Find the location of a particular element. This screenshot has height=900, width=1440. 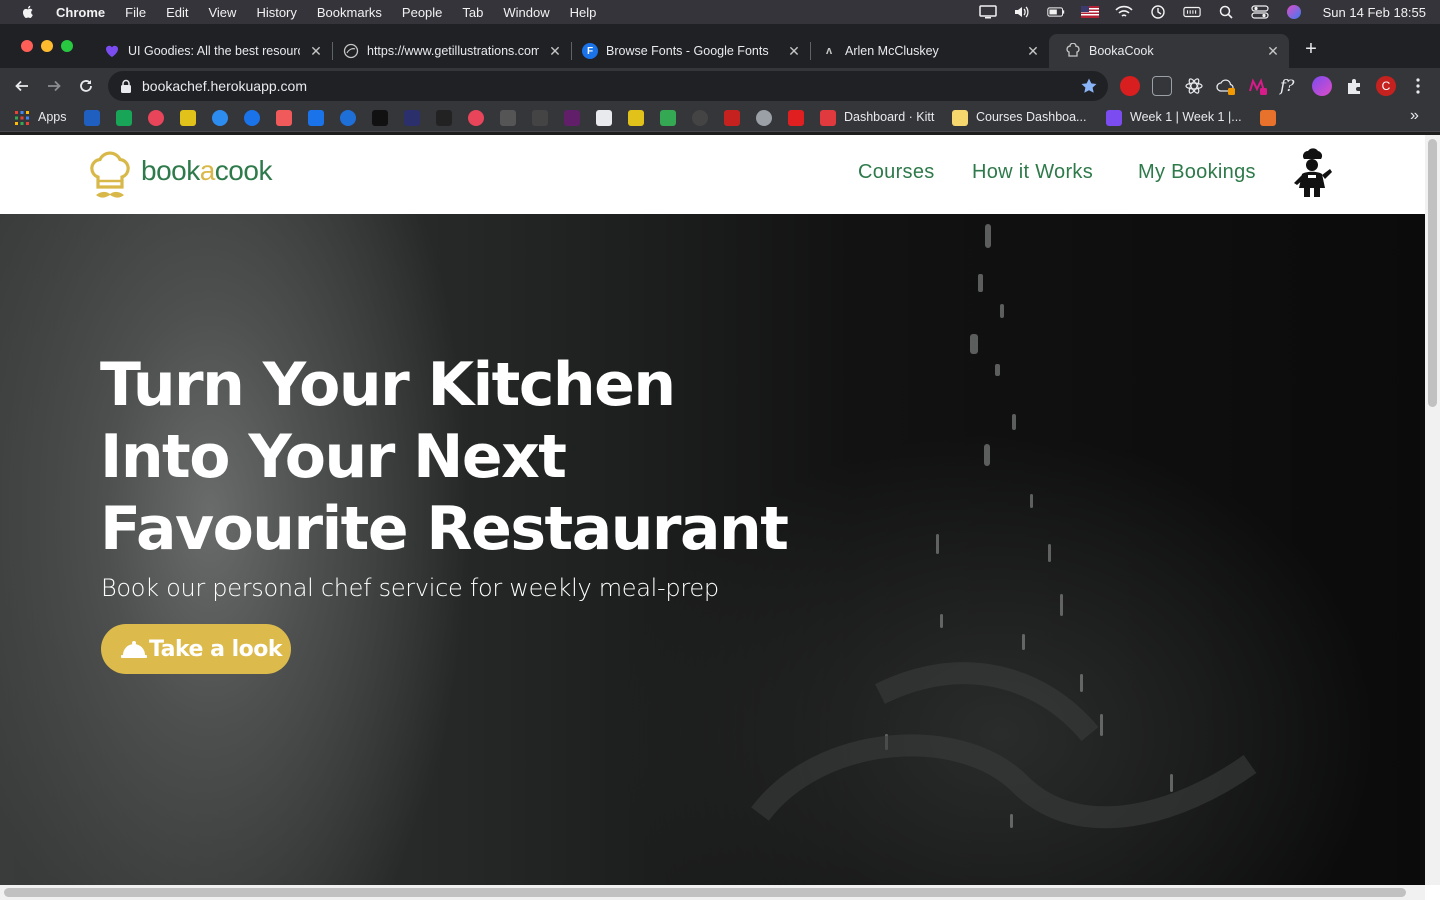

wifi-icon is located at coordinates (1124, 12).